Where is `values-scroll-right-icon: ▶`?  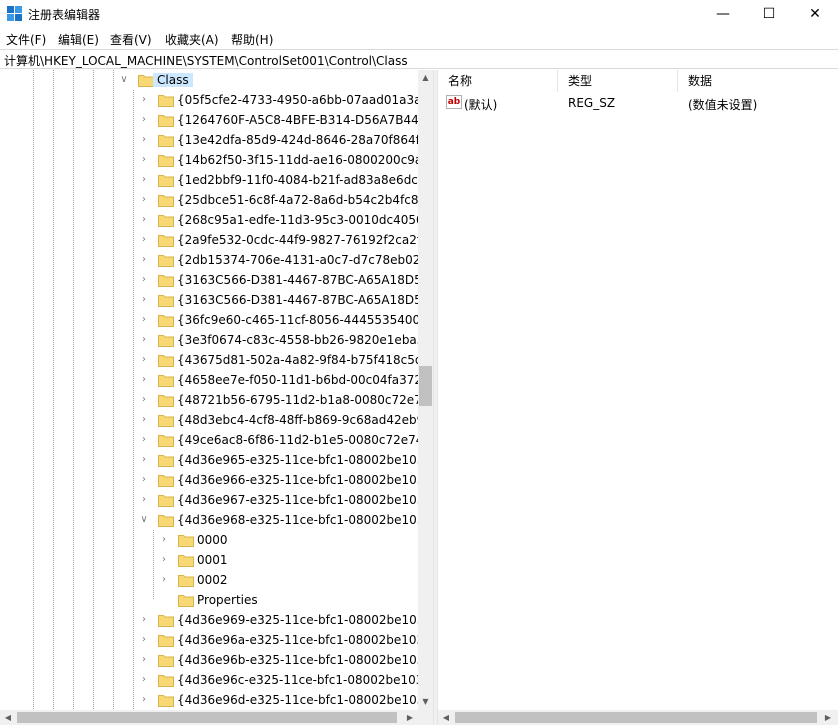
values-scroll-right-icon: ▶ is located at coordinates (828, 717).